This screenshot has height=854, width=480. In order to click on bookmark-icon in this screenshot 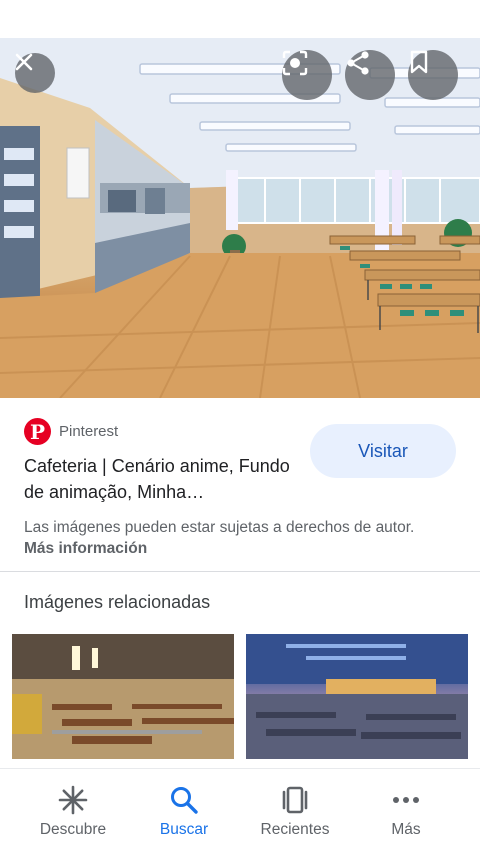, I will do `click(419, 62)`.